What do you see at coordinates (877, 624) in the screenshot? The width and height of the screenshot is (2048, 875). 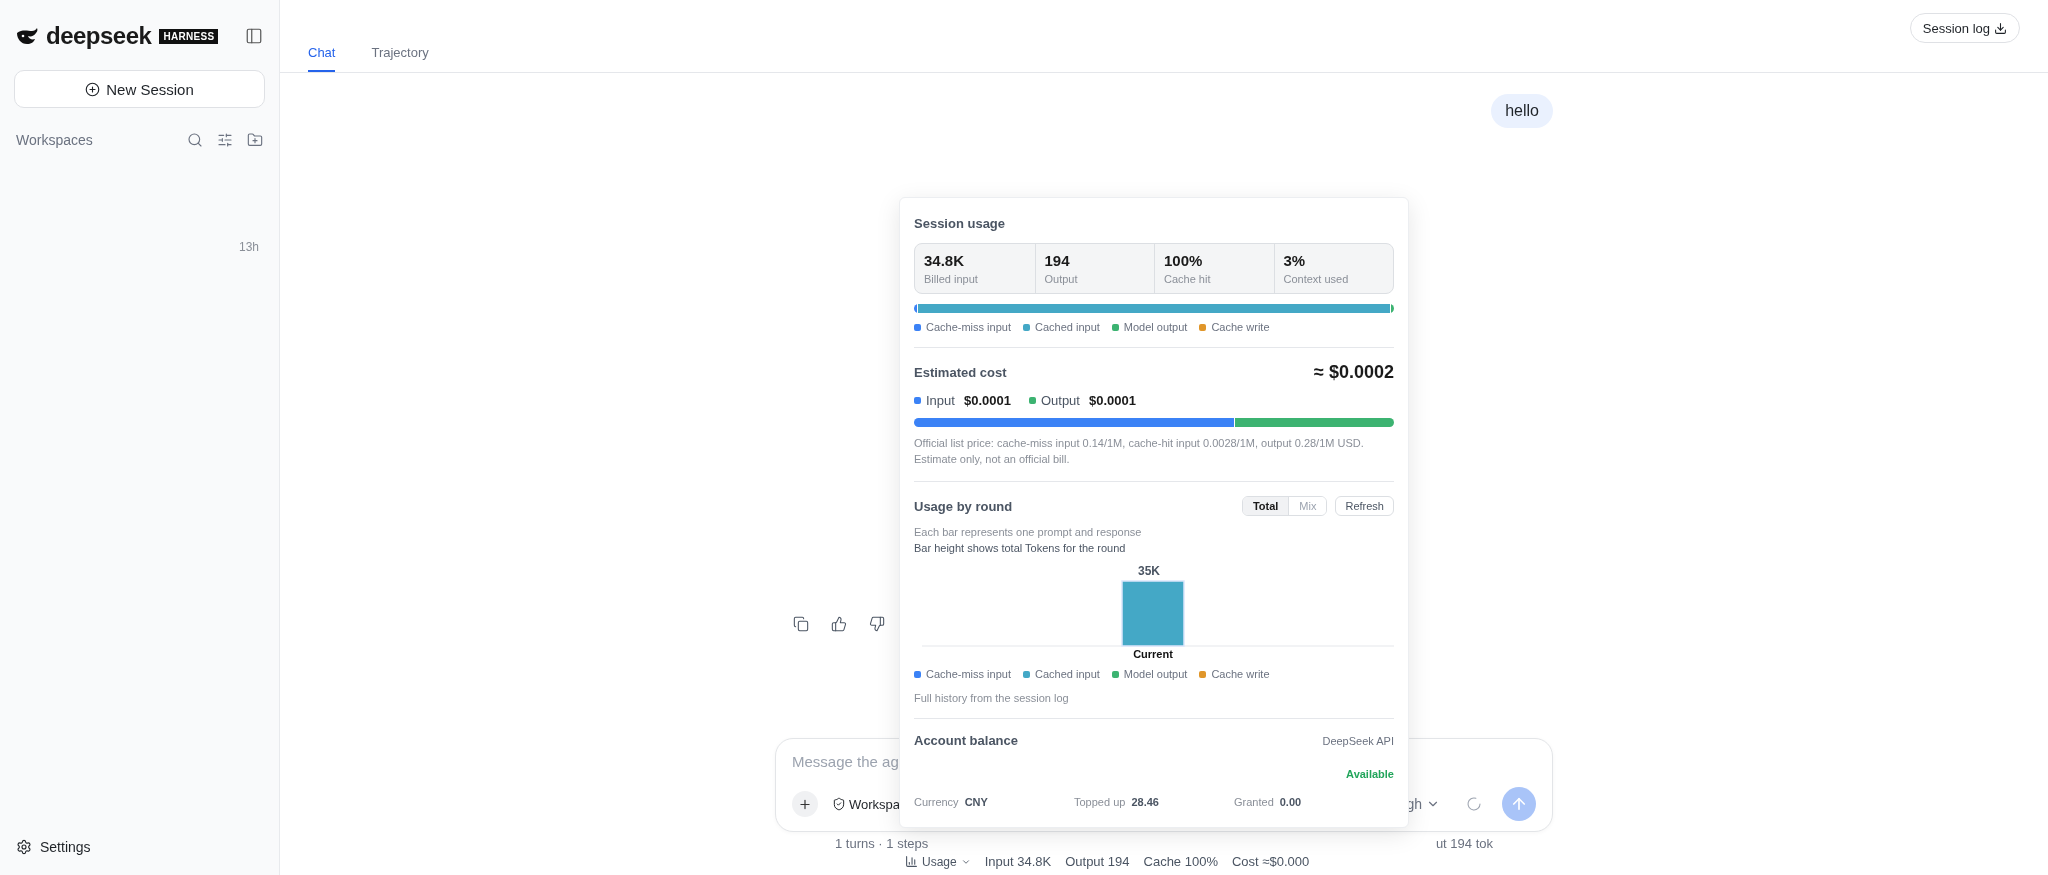 I see `thumbs-down-icon` at bounding box center [877, 624].